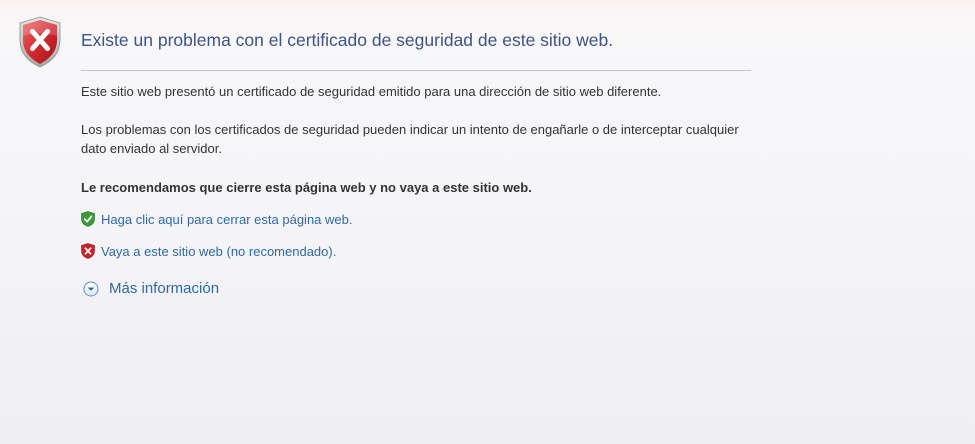 The width and height of the screenshot is (975, 444). Describe the element at coordinates (416, 70) in the screenshot. I see `title-divider` at that location.